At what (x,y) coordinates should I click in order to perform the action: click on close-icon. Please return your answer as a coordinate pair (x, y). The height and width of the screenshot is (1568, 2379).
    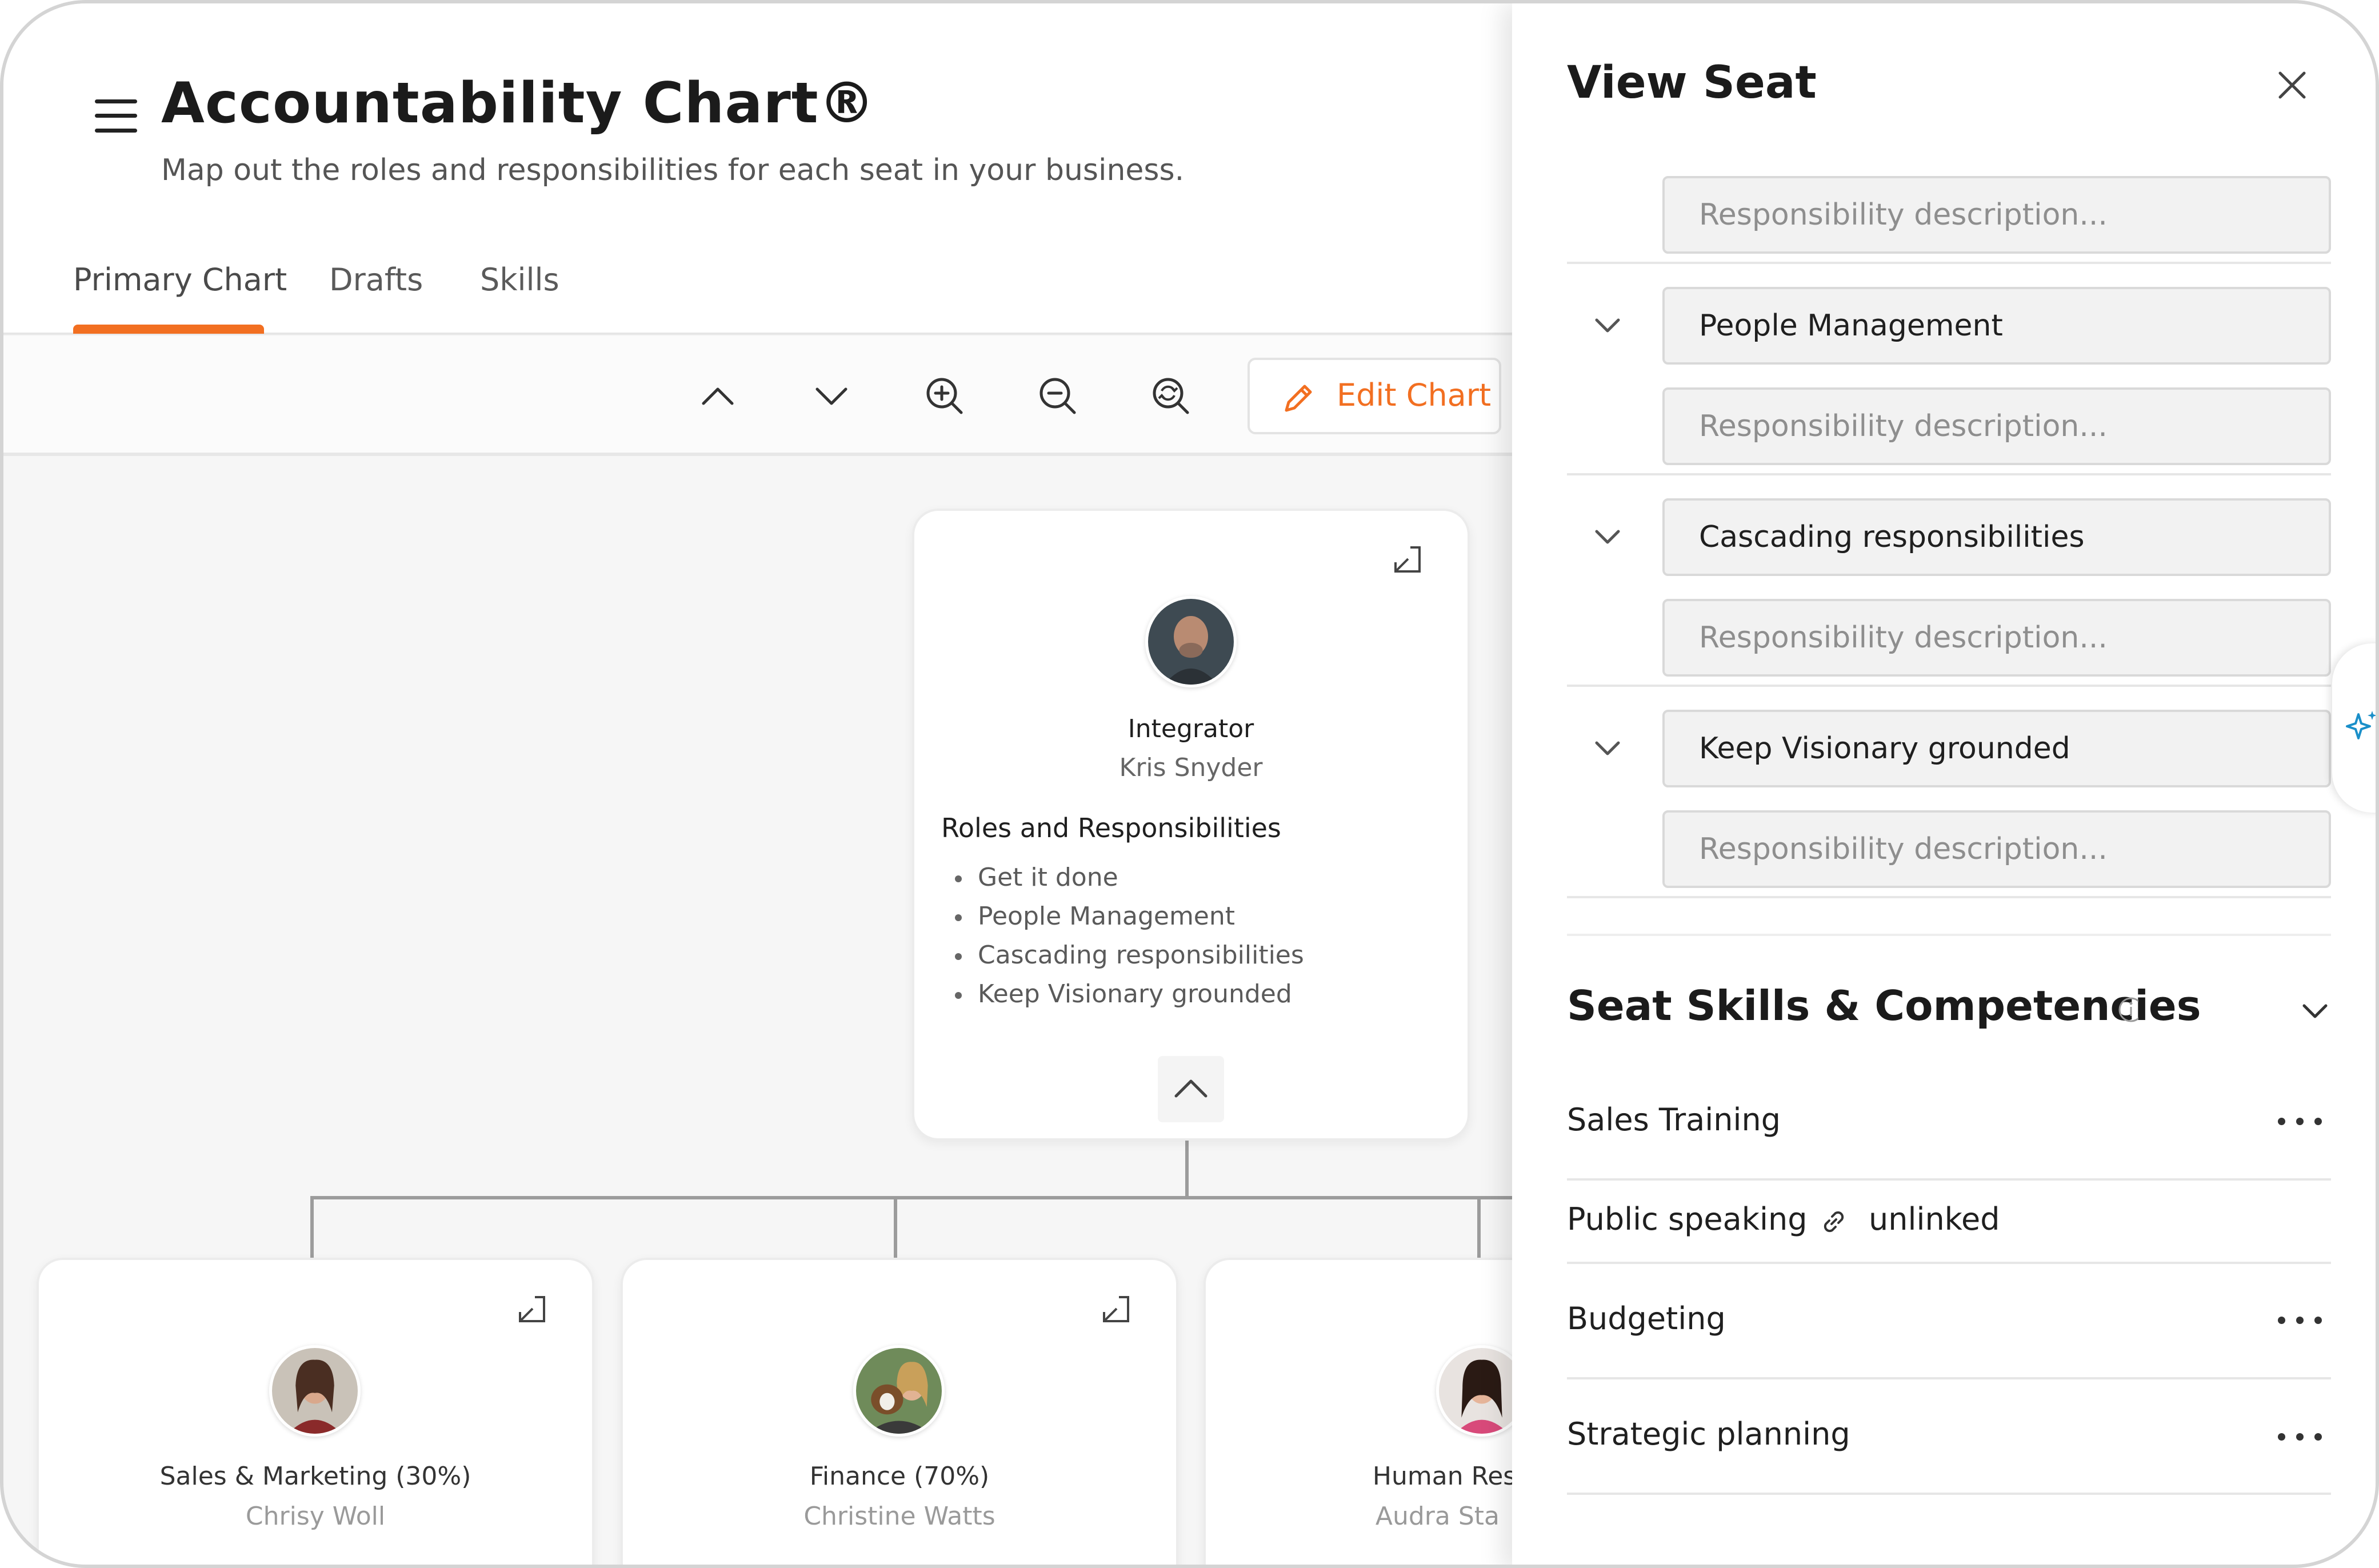
    Looking at the image, I should click on (2292, 85).